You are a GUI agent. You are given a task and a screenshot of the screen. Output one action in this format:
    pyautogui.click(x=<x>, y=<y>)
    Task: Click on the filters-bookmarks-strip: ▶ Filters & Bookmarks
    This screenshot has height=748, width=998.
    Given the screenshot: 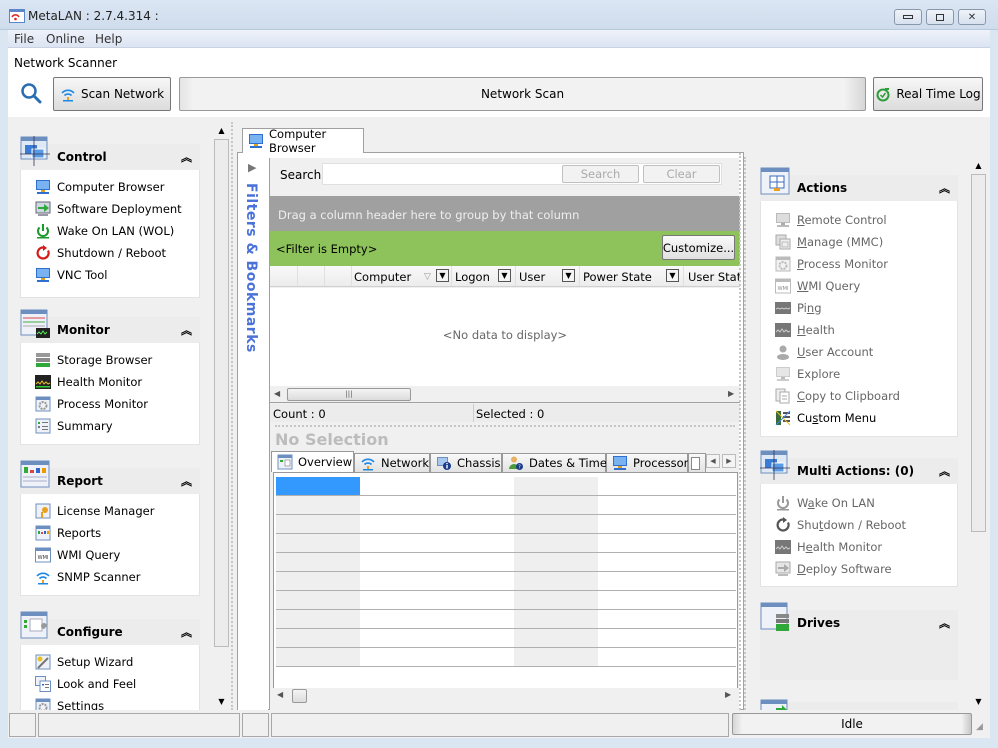 What is the action you would take?
    pyautogui.click(x=253, y=431)
    